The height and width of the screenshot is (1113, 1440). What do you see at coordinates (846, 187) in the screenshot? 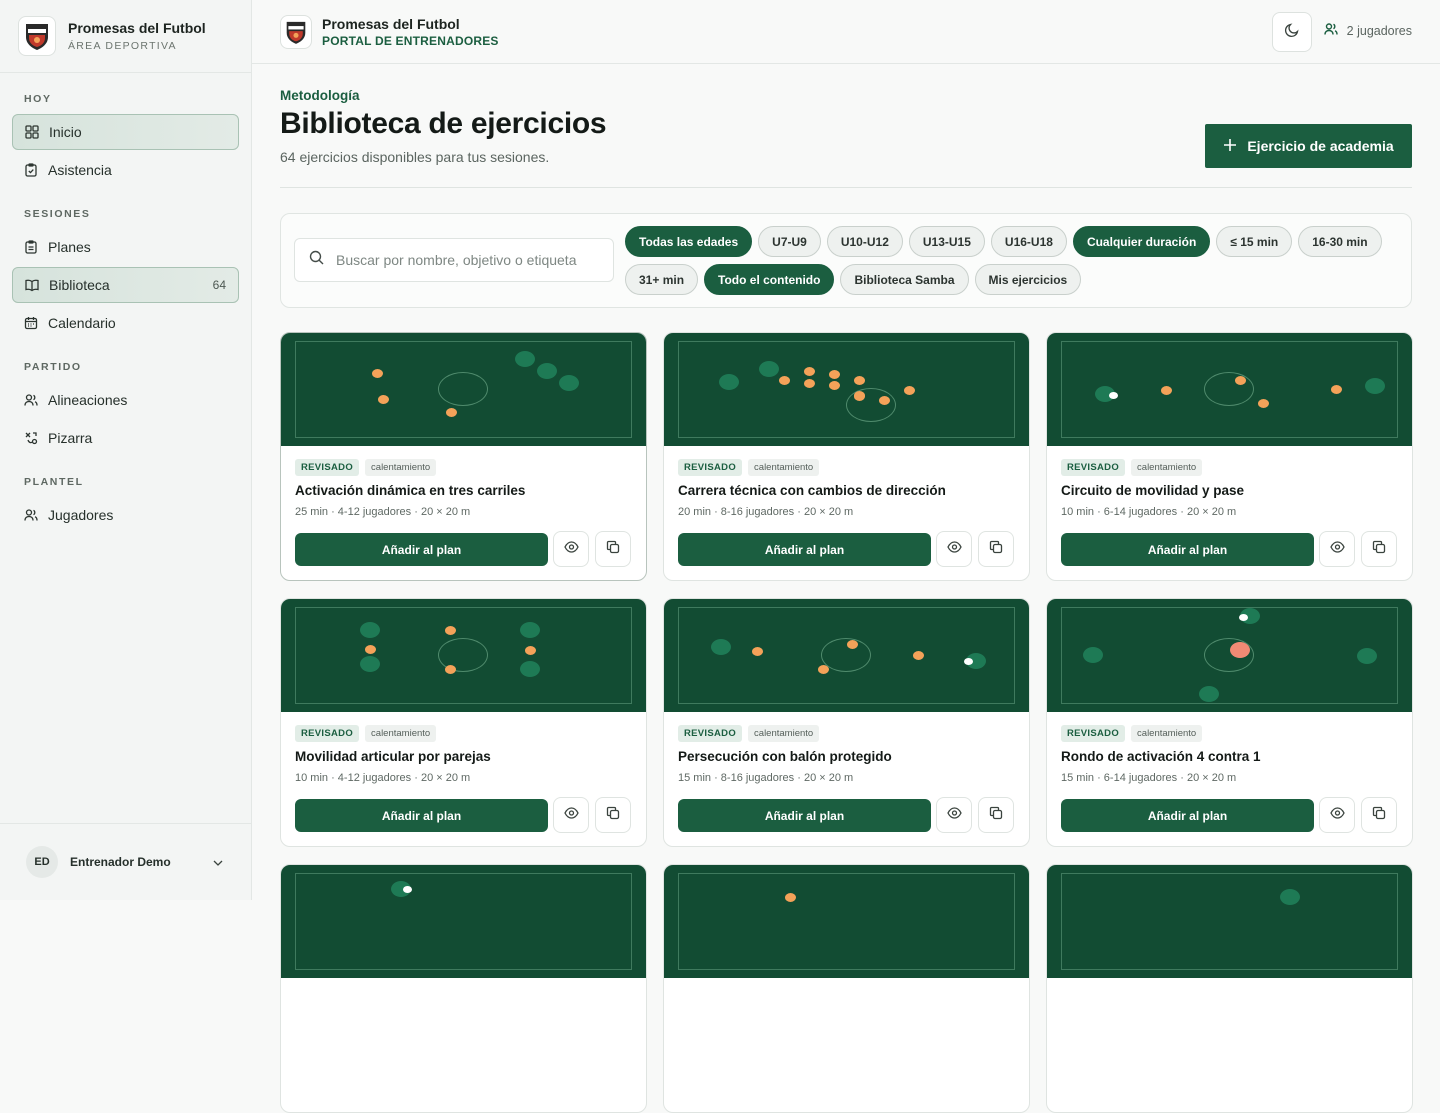
I see `header-divider` at bounding box center [846, 187].